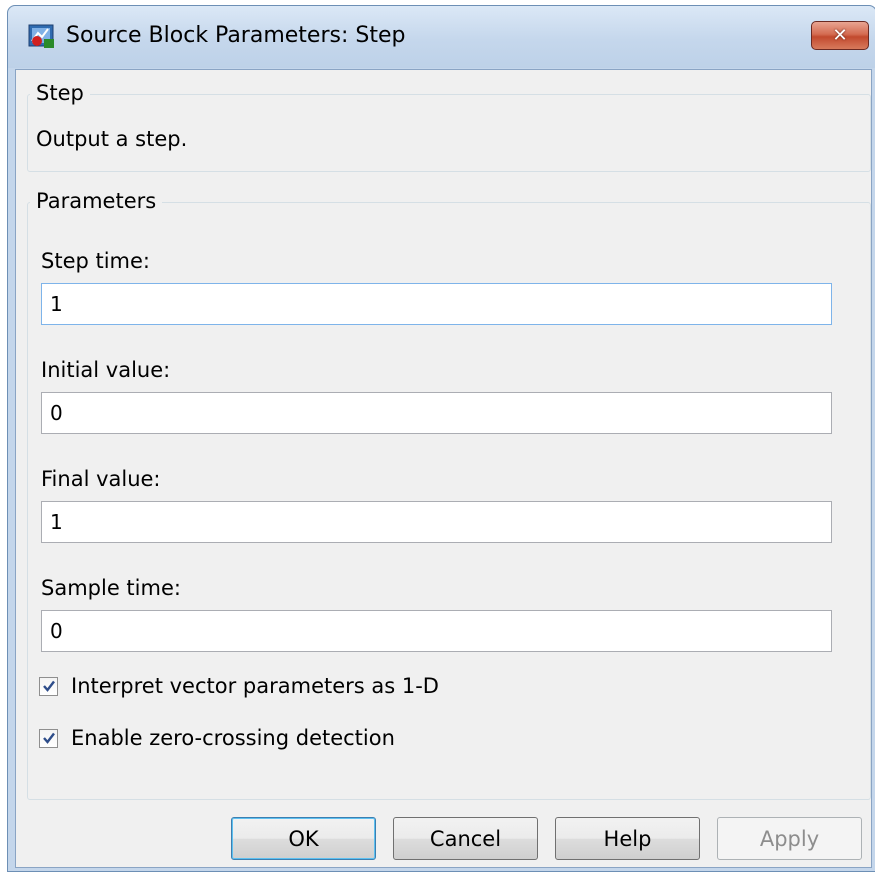 The width and height of the screenshot is (875, 872). What do you see at coordinates (436, 413) in the screenshot?
I see `initial-value-input` at bounding box center [436, 413].